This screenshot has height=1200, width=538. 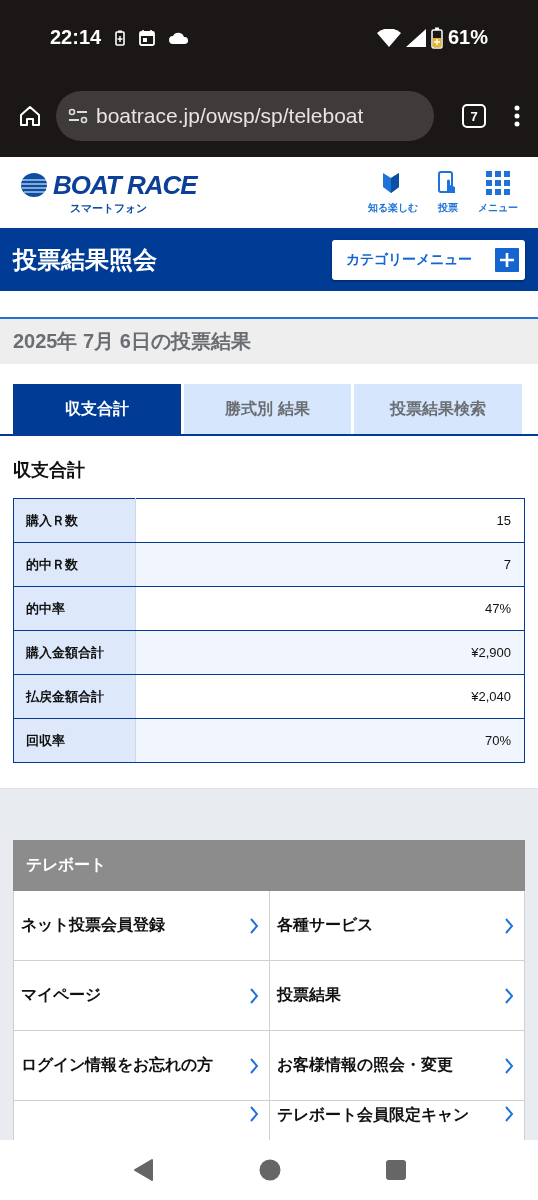 What do you see at coordinates (397, 1066) in the screenshot?
I see `menu-link: お客様情報の照会・変更` at bounding box center [397, 1066].